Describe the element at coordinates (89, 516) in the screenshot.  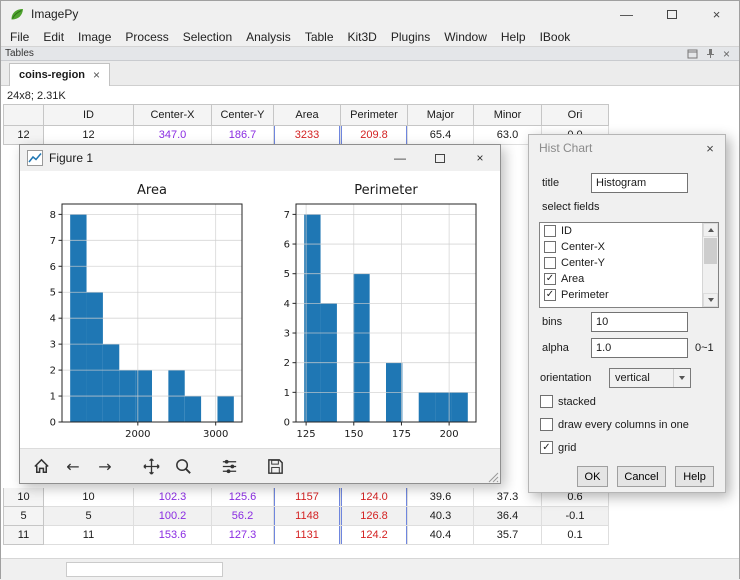
I see `cell-id: 5` at that location.